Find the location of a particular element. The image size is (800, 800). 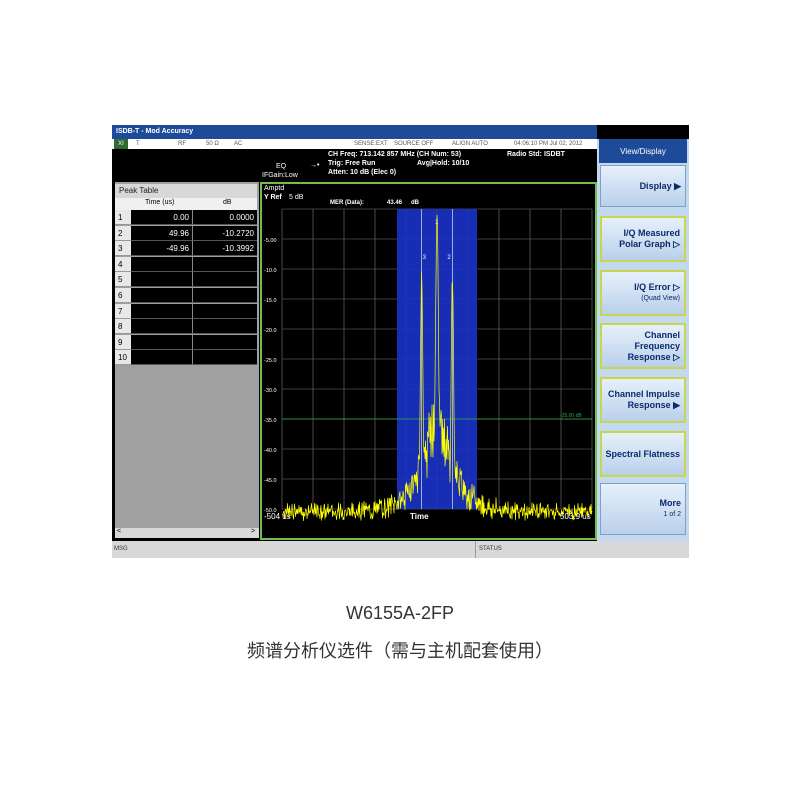

mer-label: MER (Data): is located at coordinates (347, 203).